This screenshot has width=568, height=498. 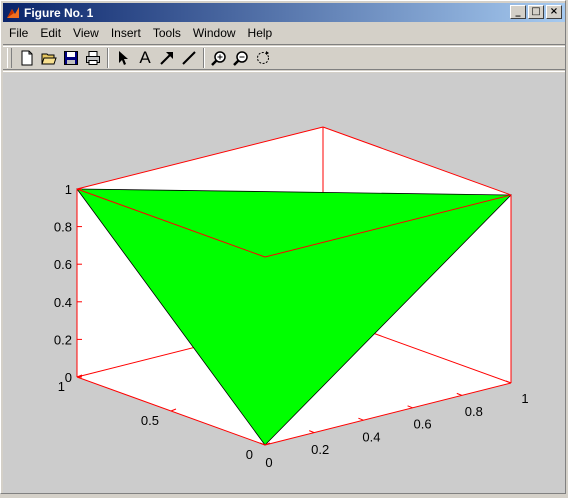 What do you see at coordinates (13, 12) in the screenshot?
I see `matlab-logo-icon` at bounding box center [13, 12].